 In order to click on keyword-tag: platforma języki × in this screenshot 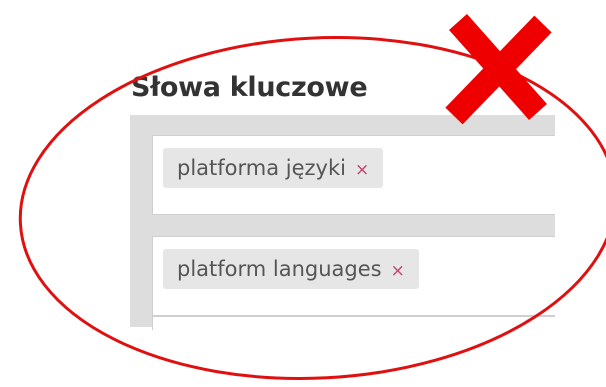, I will do `click(273, 168)`.